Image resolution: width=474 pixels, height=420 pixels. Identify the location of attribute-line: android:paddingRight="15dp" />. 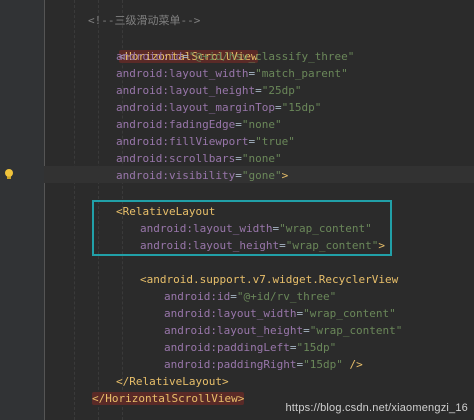
(263, 364).